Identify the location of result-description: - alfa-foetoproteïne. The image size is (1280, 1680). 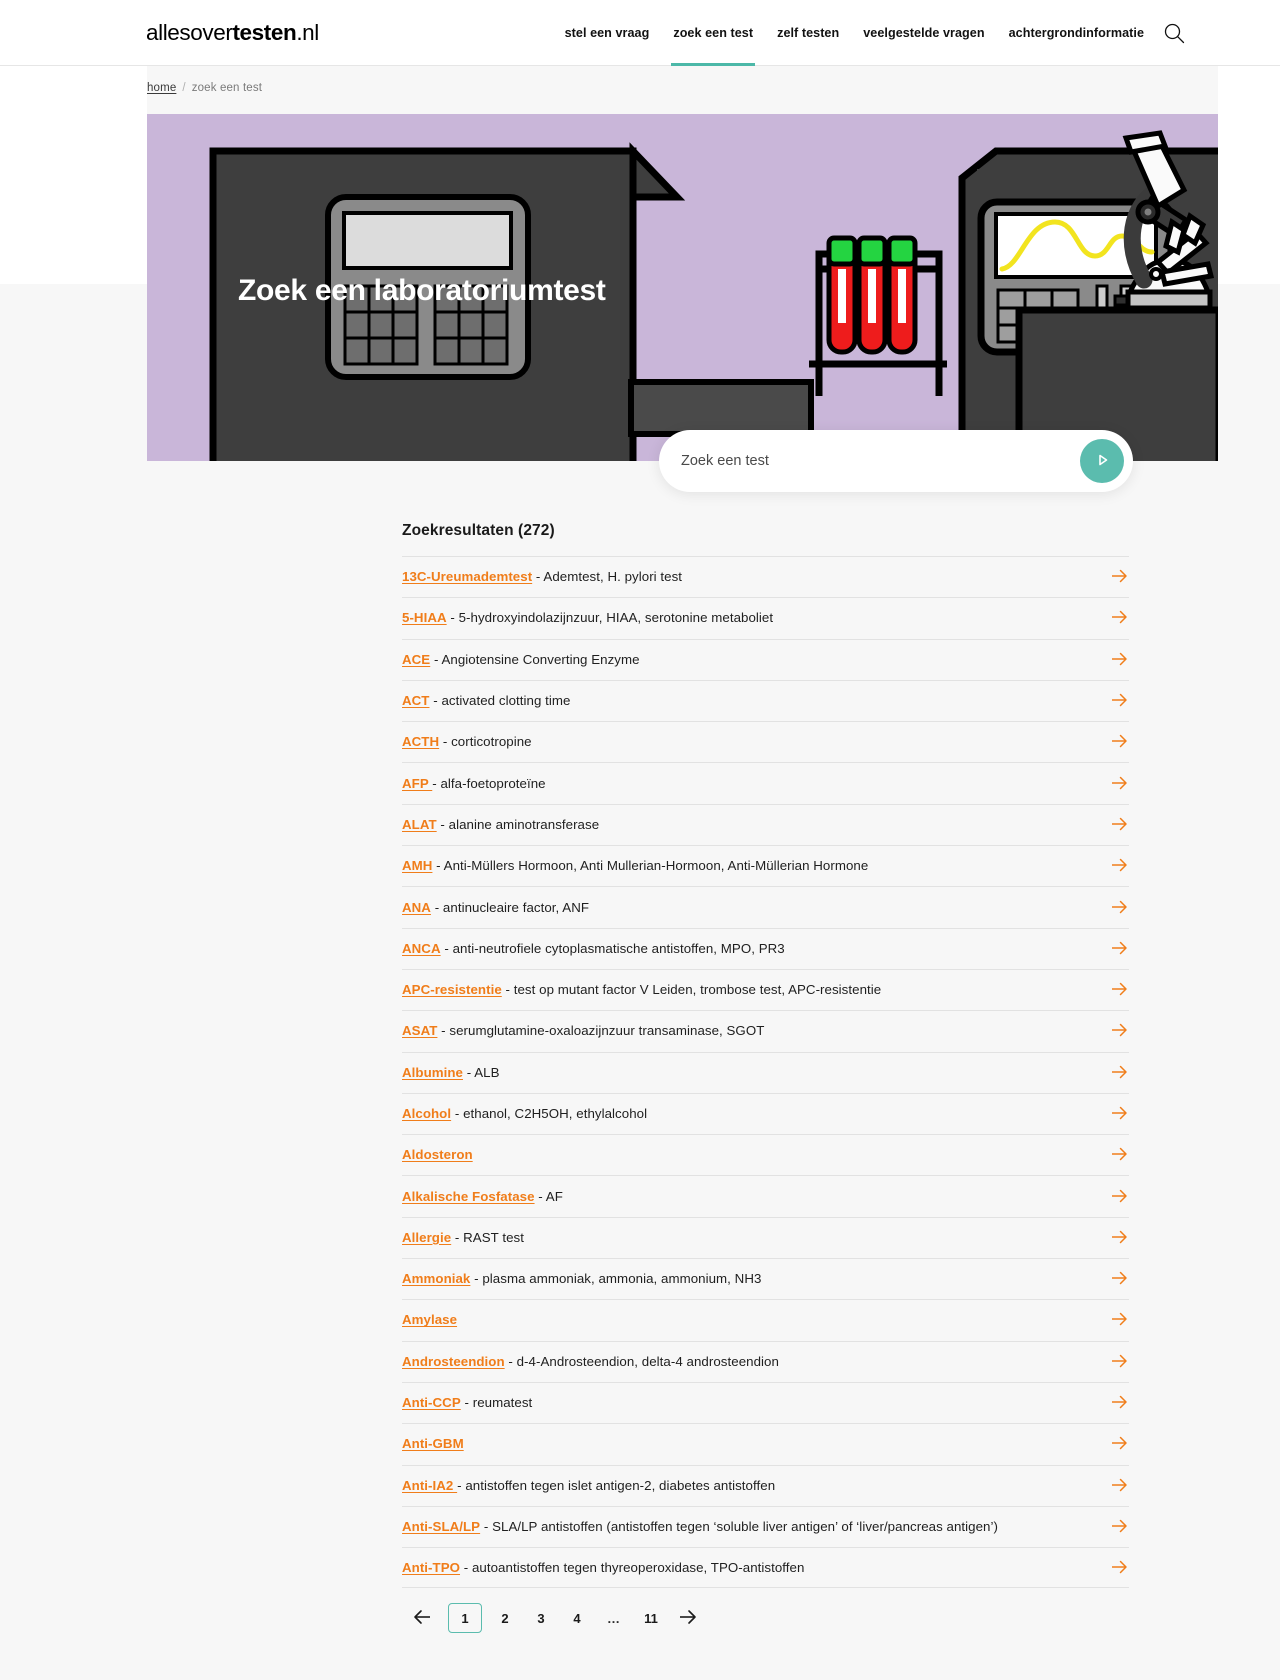
(489, 783).